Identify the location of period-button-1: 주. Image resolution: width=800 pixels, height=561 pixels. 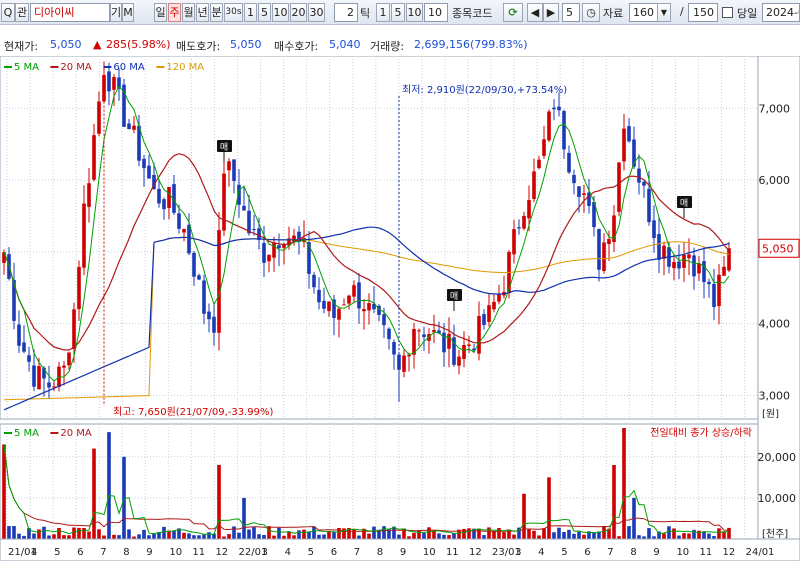
(174, 12).